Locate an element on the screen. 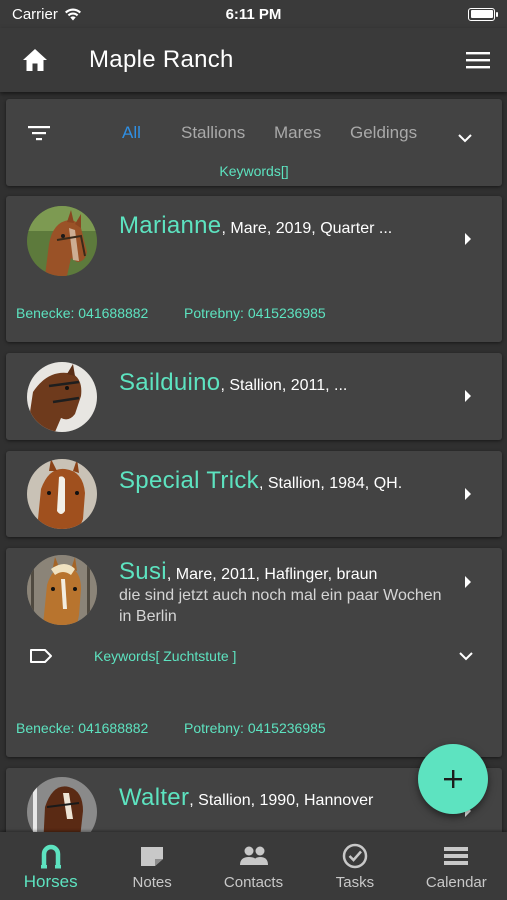 Image resolution: width=507 pixels, height=900 pixels. note-icon is located at coordinates (152, 856).